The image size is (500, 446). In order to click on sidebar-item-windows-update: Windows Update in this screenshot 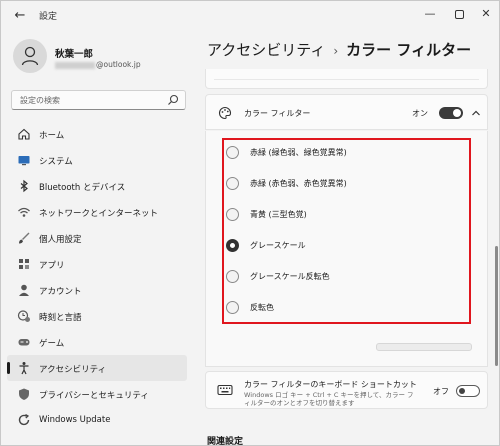, I will do `click(97, 420)`.